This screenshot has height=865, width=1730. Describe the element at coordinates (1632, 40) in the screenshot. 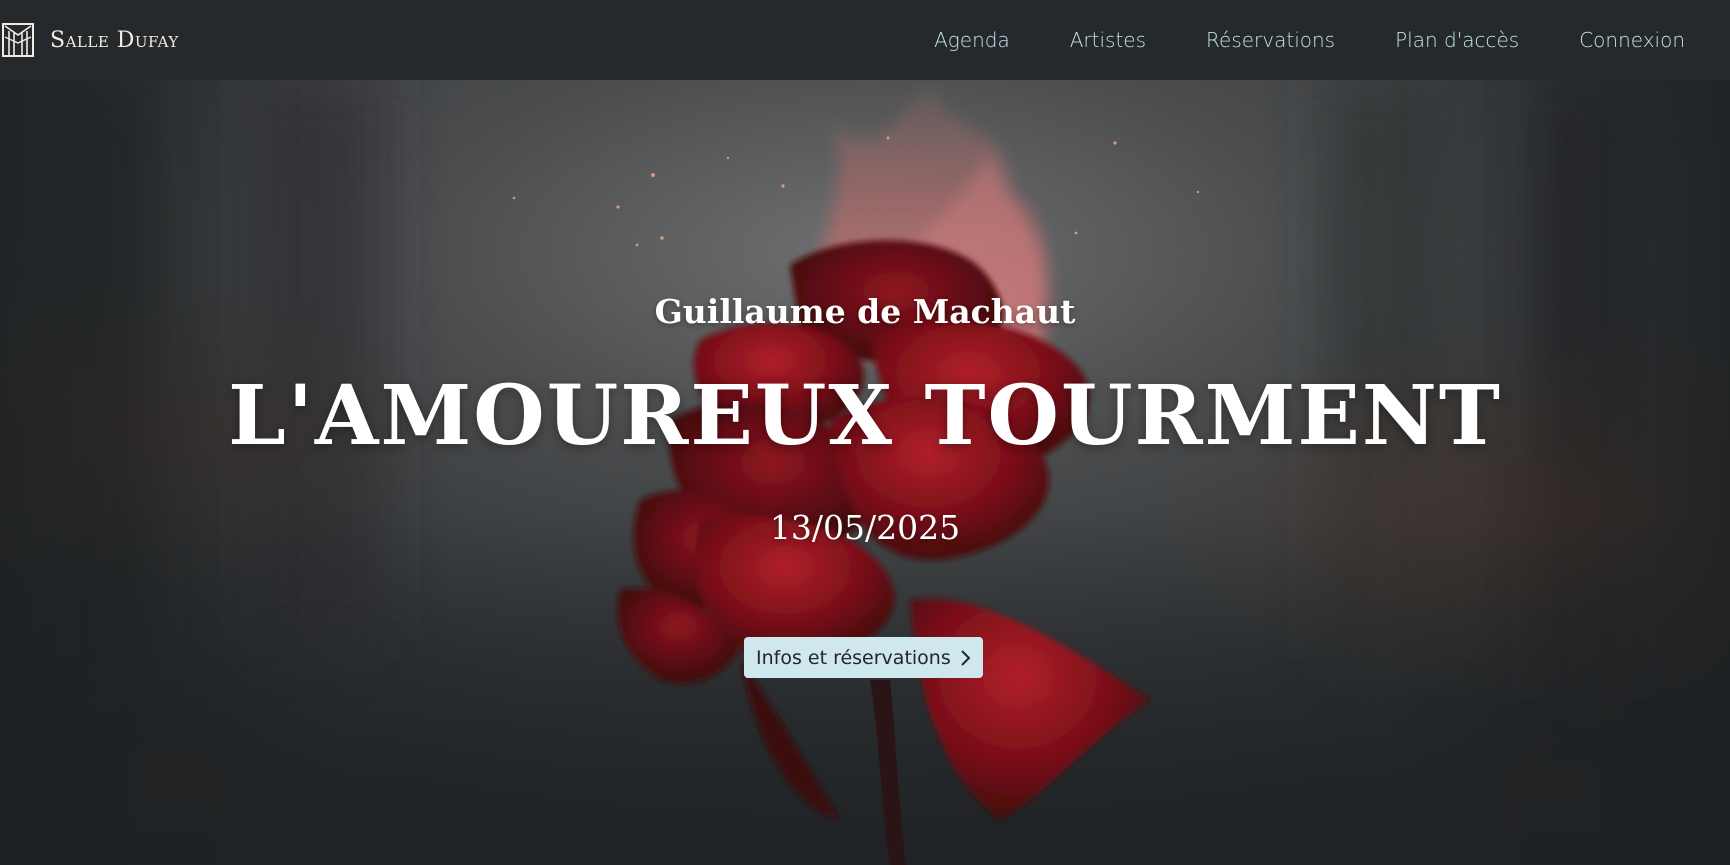

I see `nav-link-connexion: Connexion` at that location.